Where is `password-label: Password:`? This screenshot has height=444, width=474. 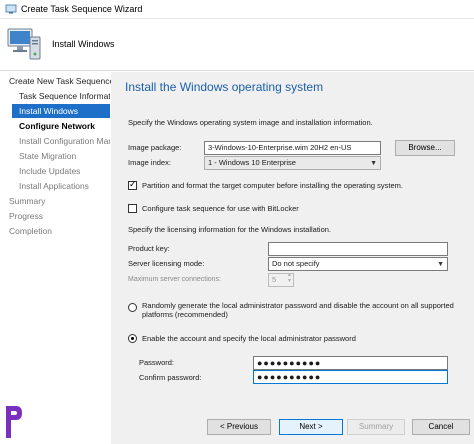 password-label: Password: is located at coordinates (157, 362).